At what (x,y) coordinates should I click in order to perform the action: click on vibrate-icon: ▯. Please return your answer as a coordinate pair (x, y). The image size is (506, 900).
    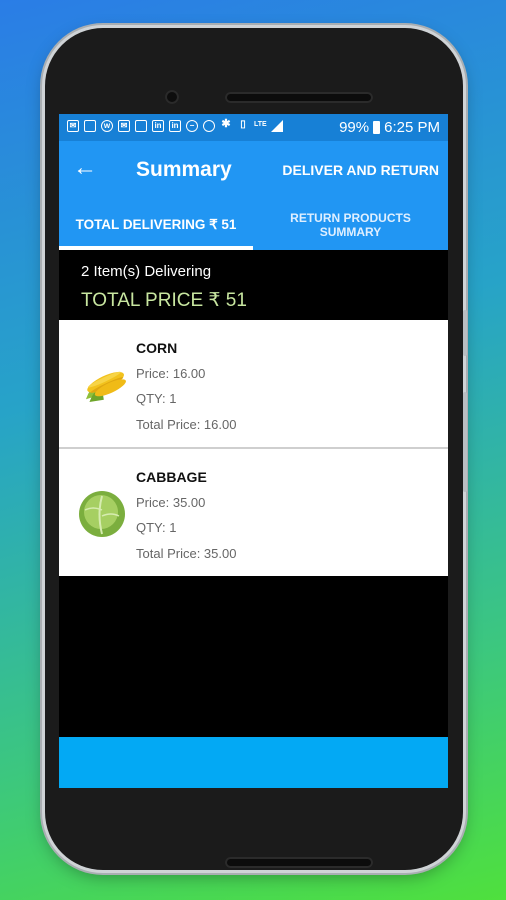
    Looking at the image, I should click on (243, 124).